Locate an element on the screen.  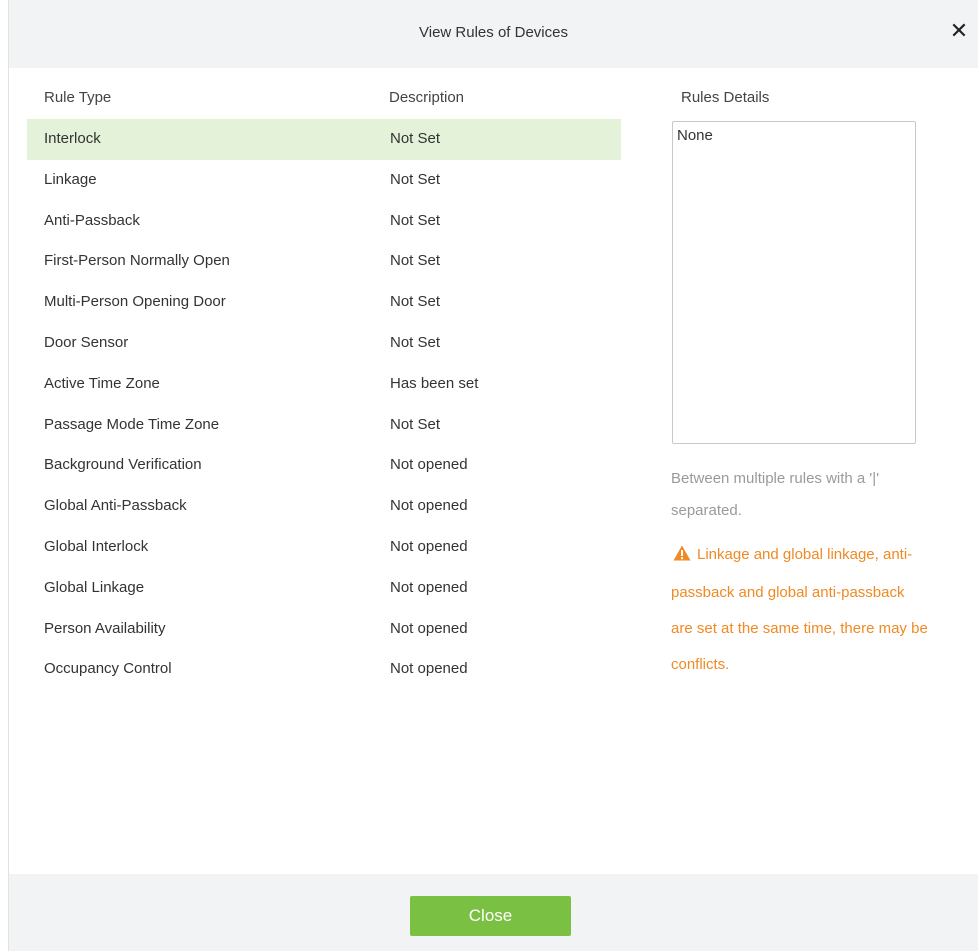
dialog-titlebar: View Rules of Devices ✕ is located at coordinates (493, 34).